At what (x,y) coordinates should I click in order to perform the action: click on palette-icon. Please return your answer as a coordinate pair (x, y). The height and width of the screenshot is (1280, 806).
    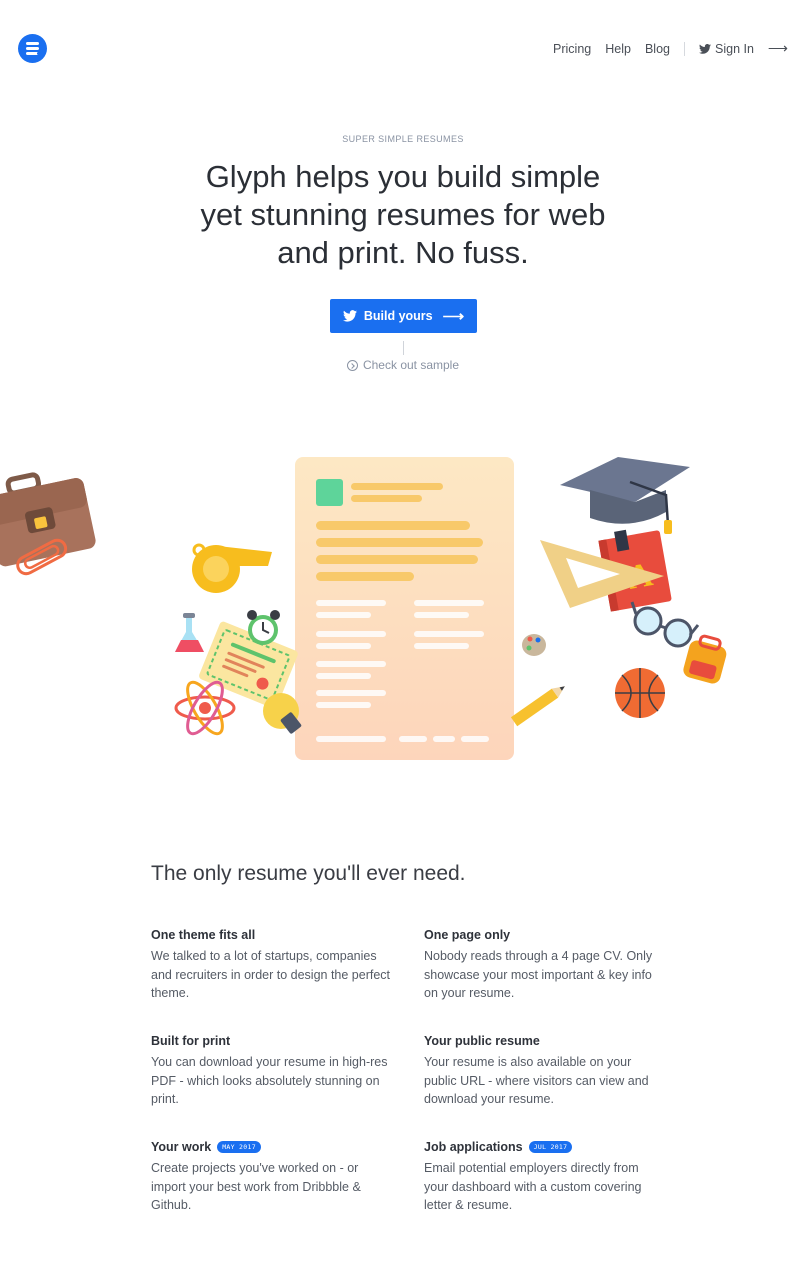
    Looking at the image, I should click on (534, 645).